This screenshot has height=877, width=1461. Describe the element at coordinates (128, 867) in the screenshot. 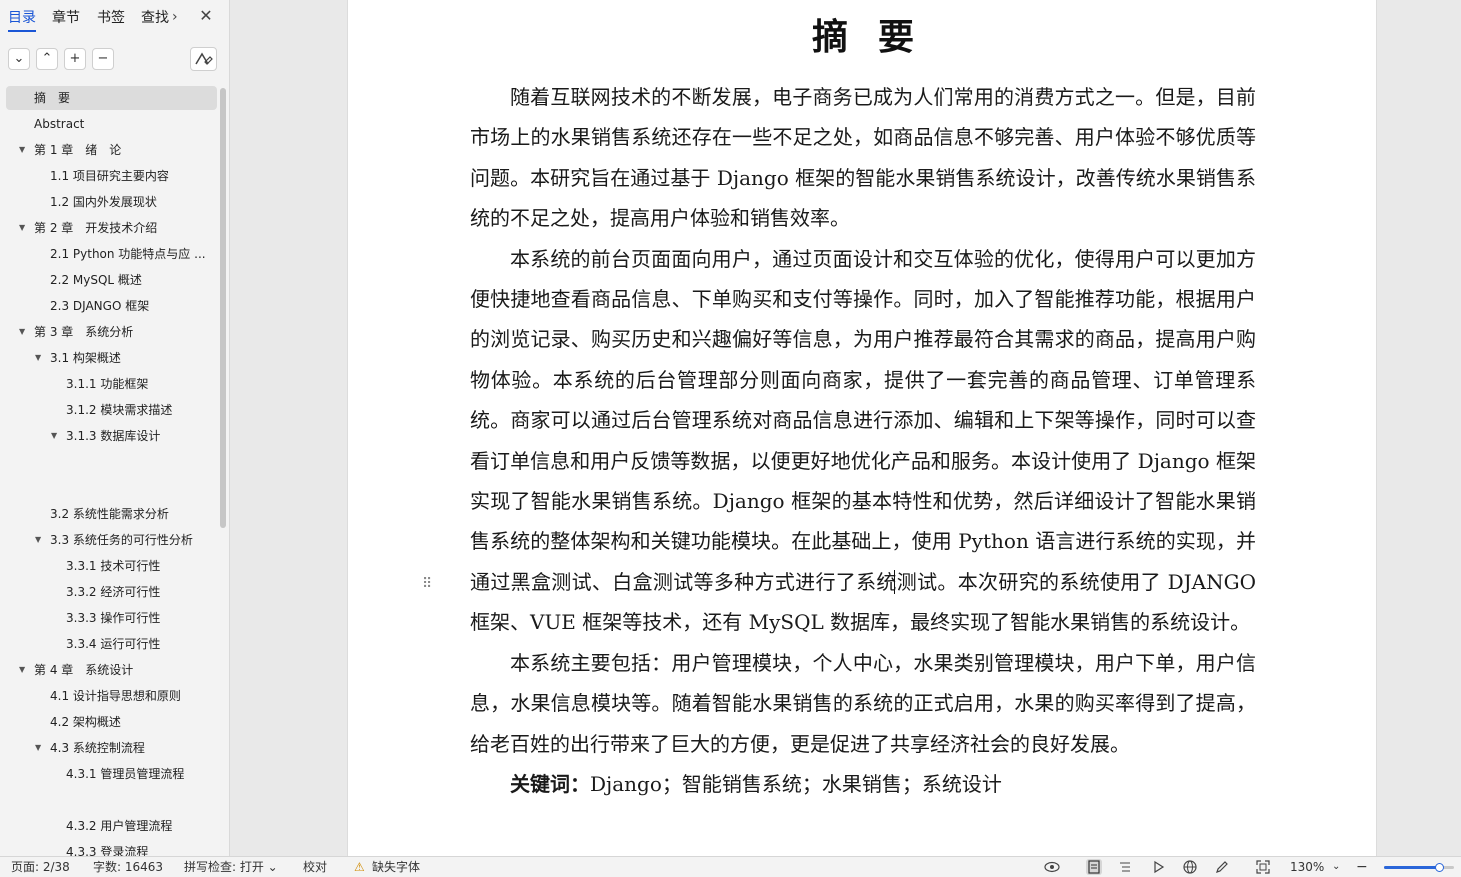

I see `word-count: 字数: 16463` at that location.